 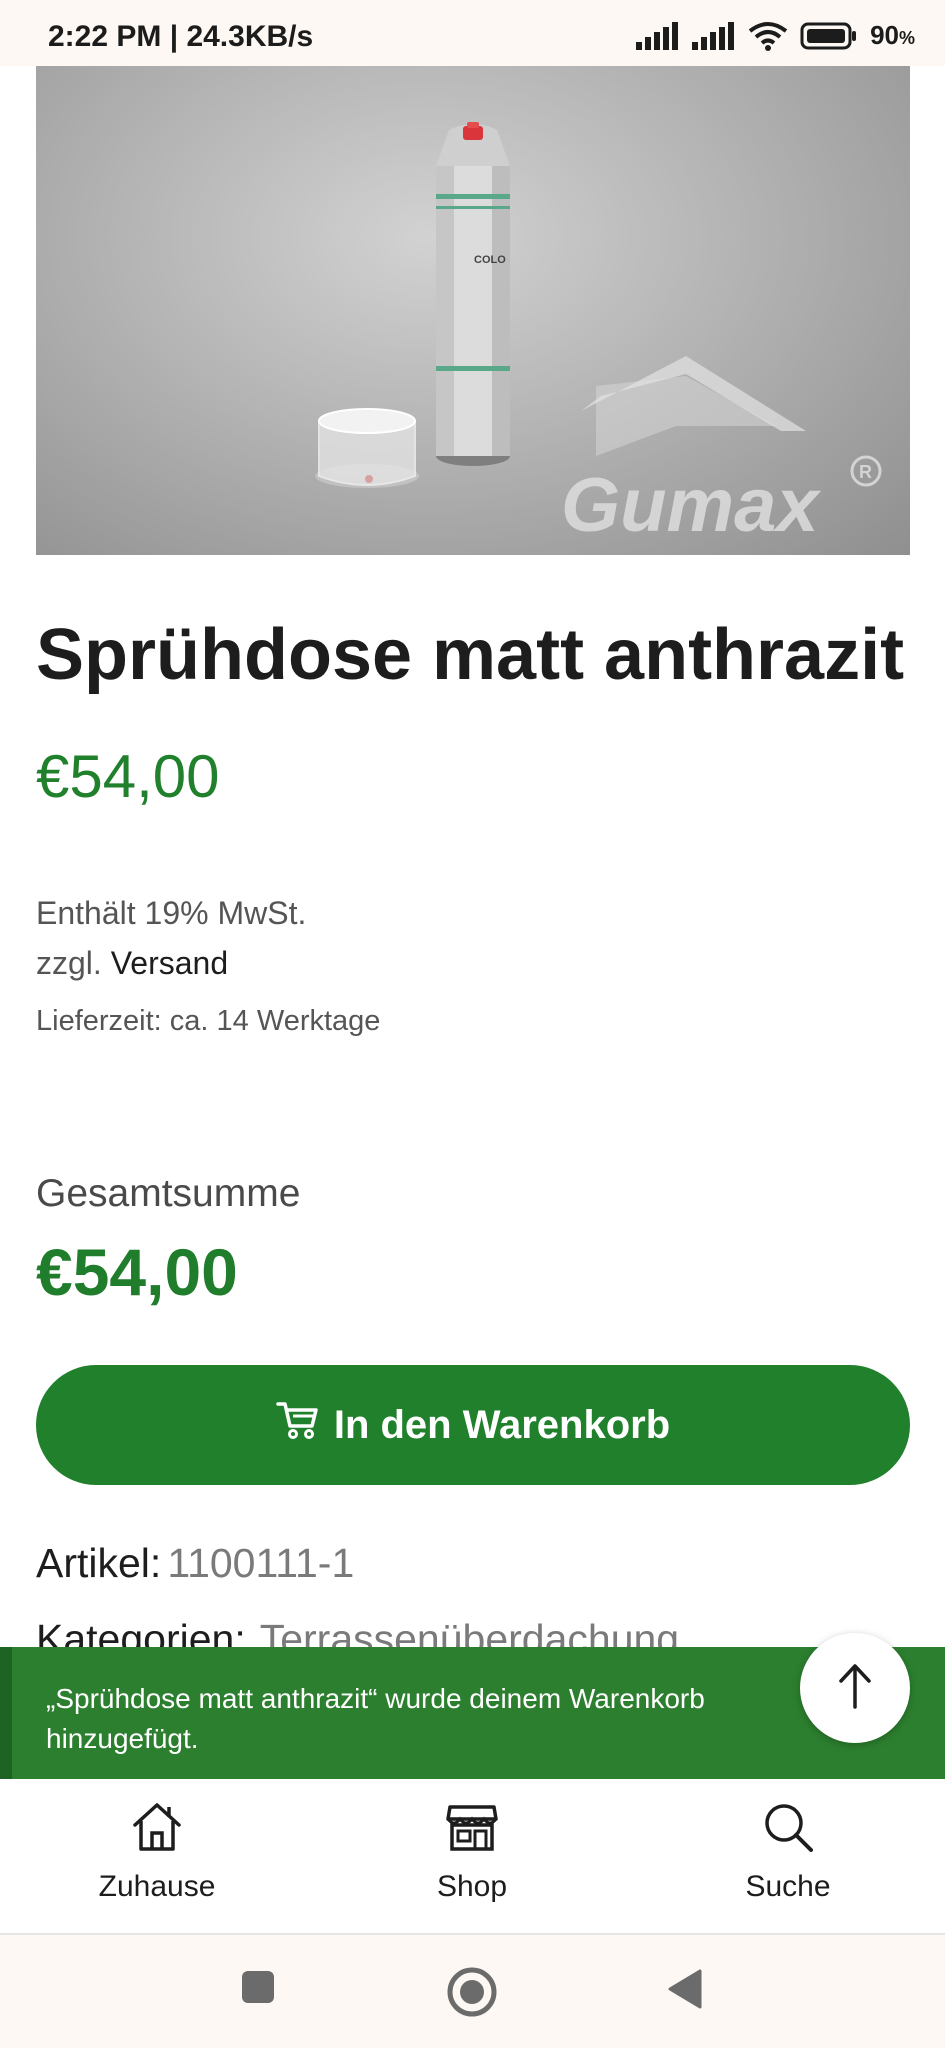 I want to click on add-to-cart-label: In den Warenkorb, so click(x=502, y=1424).